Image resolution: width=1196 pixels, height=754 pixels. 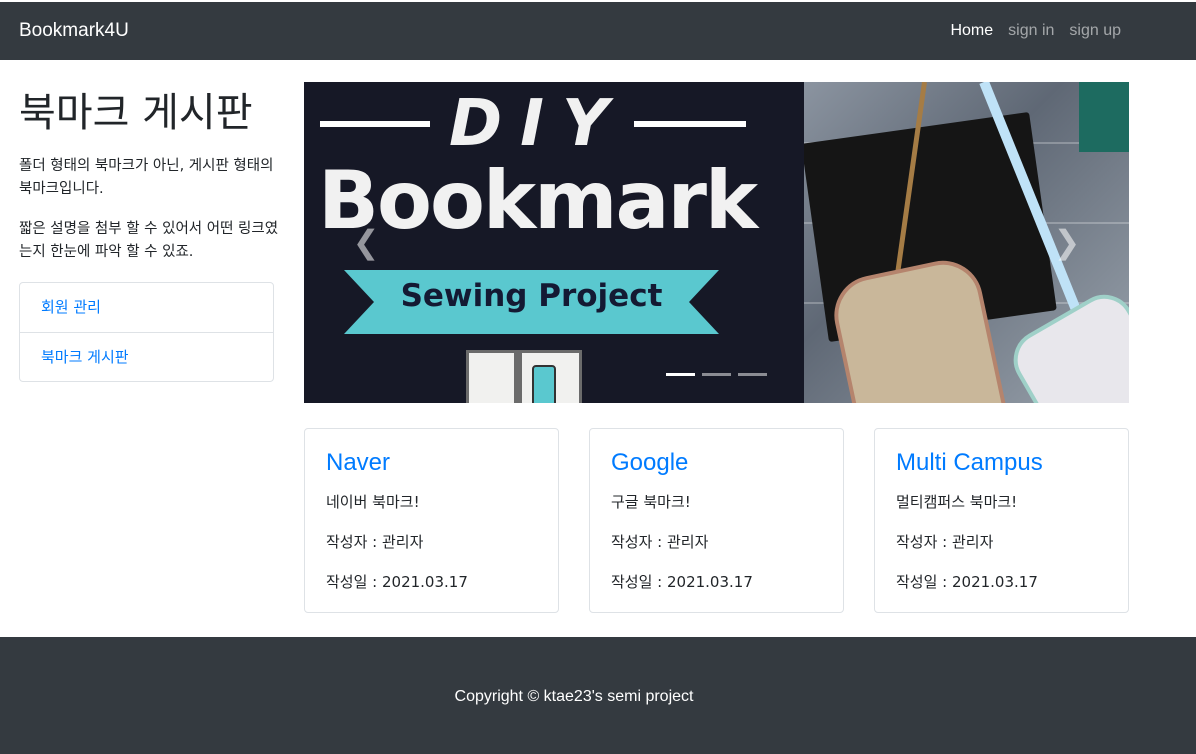 I want to click on carousel-indicators, so click(x=716, y=374).